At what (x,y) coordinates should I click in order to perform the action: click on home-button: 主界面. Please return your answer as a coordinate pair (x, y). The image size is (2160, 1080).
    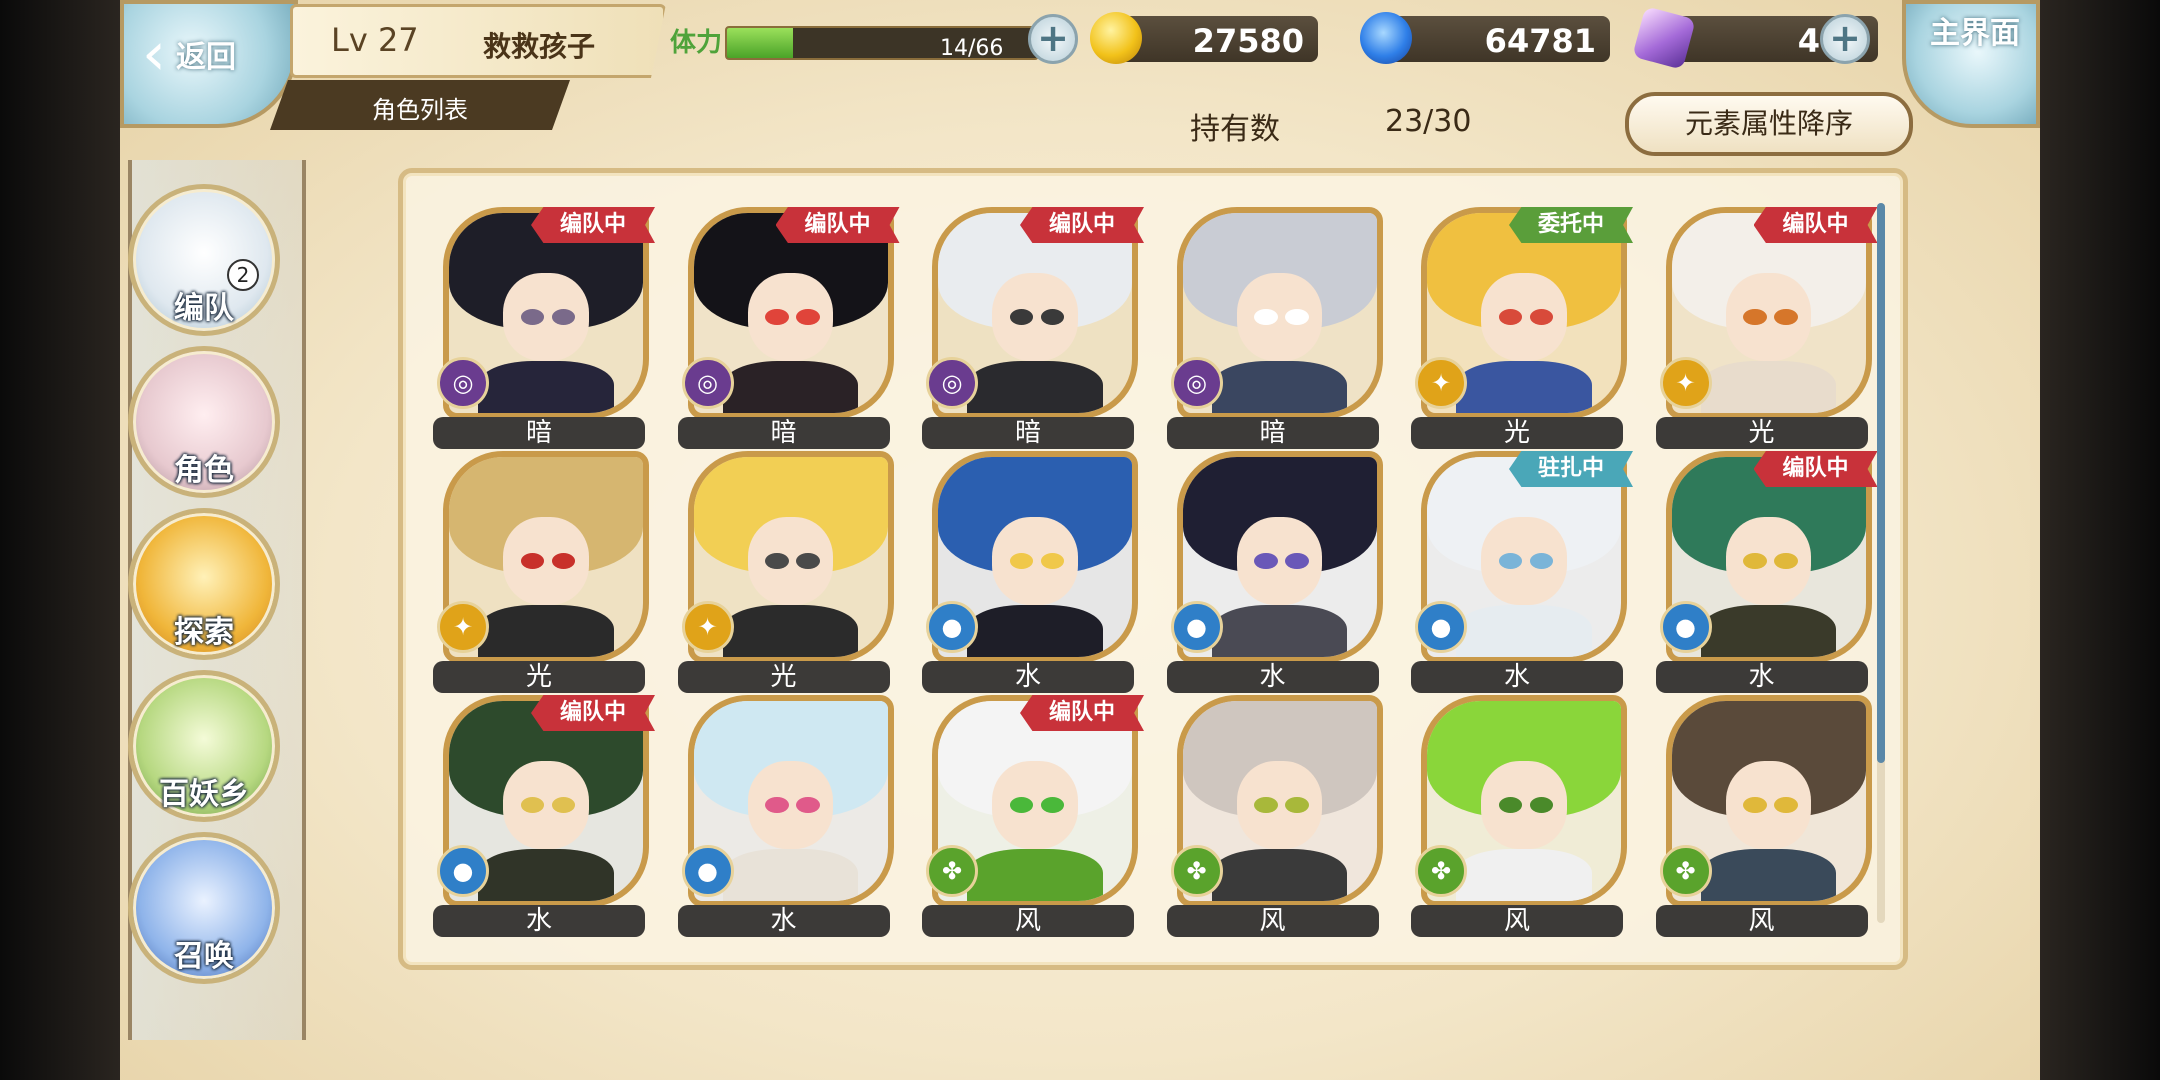
    Looking at the image, I should click on (1971, 64).